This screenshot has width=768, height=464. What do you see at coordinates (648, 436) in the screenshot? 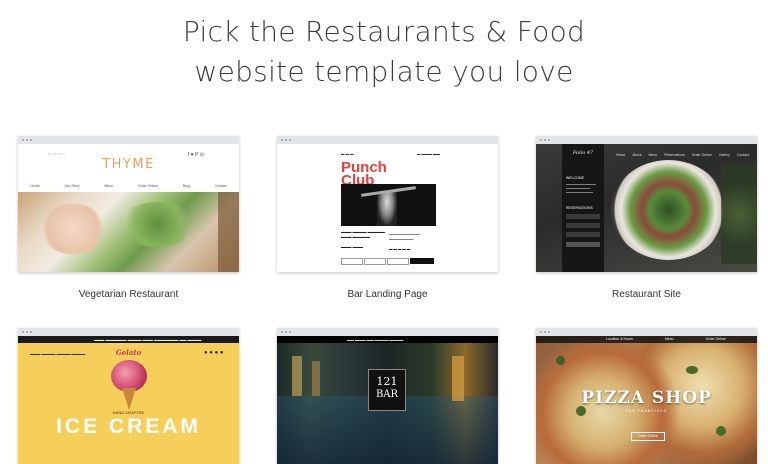
I see `order-online-button: Order Online` at bounding box center [648, 436].